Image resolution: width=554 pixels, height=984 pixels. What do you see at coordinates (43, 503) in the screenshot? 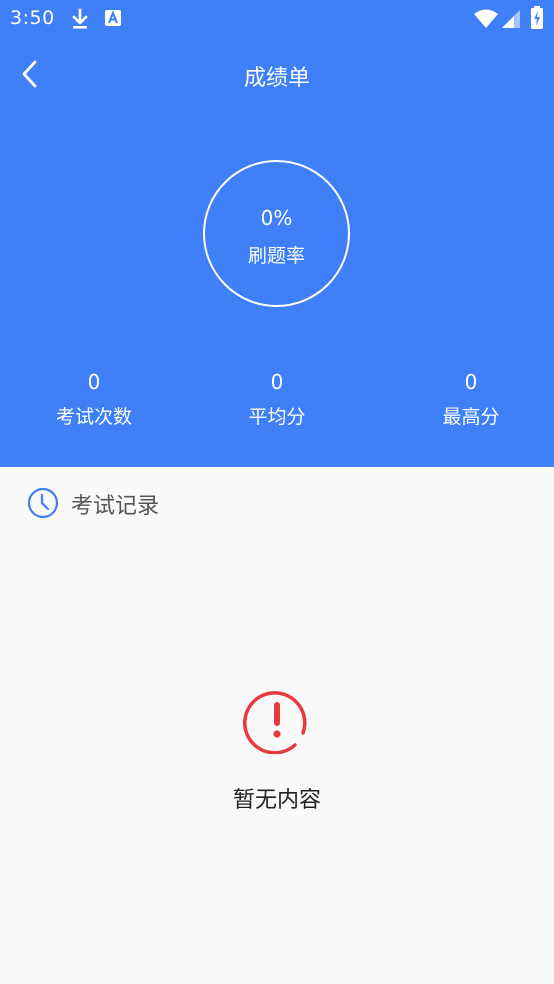
I see `clock-icon` at bounding box center [43, 503].